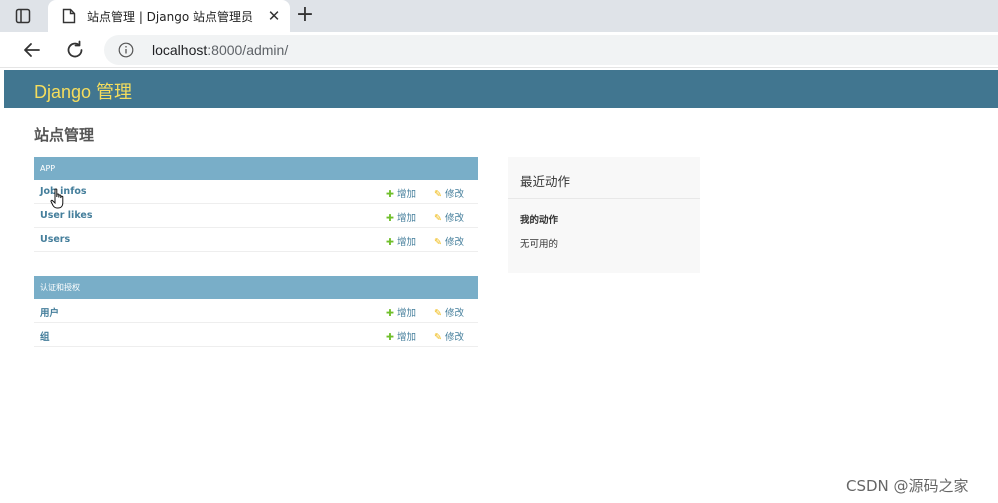 Image resolution: width=998 pixels, height=503 pixels. What do you see at coordinates (75, 50) in the screenshot?
I see `reload-icon` at bounding box center [75, 50].